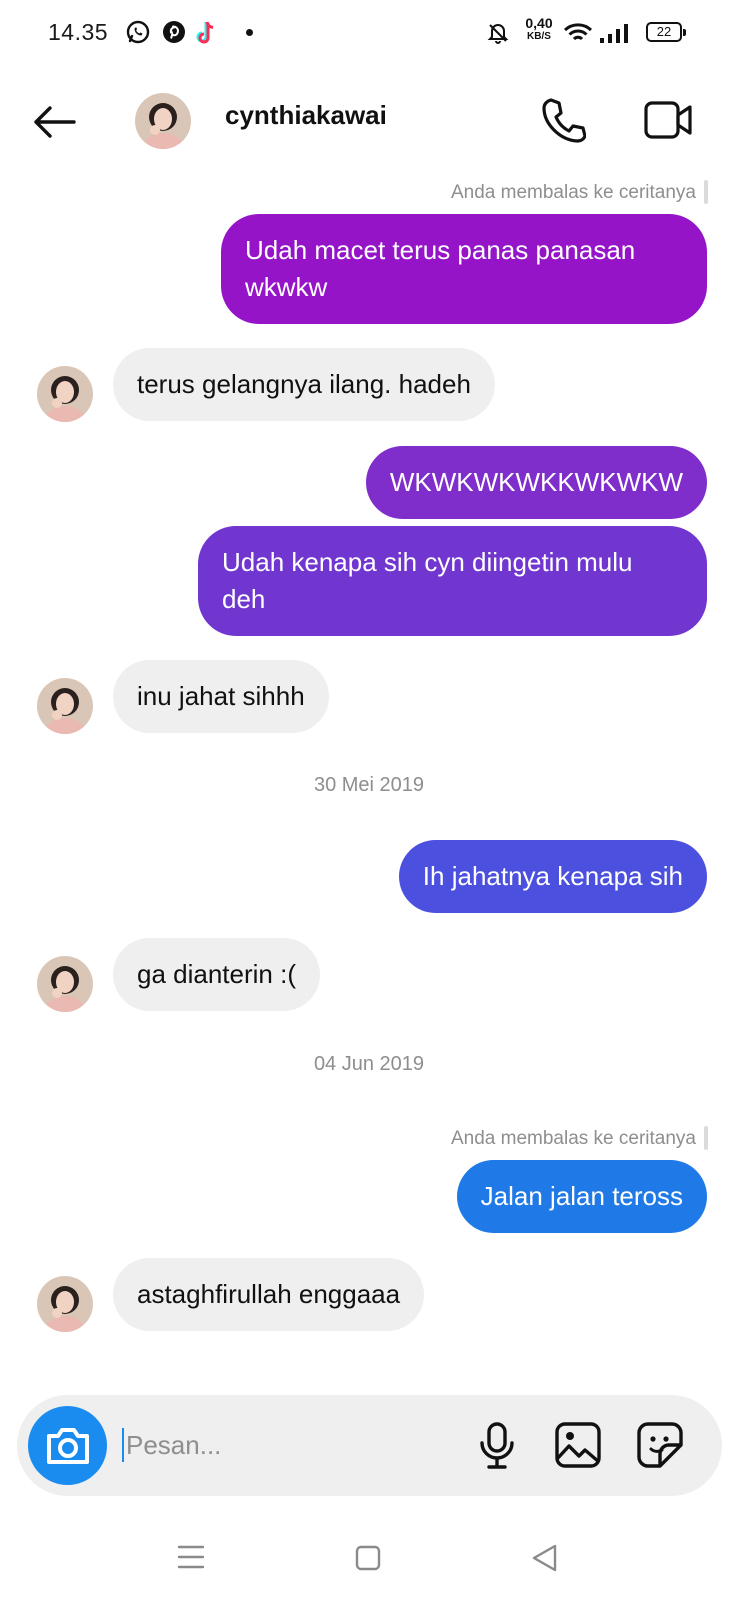  Describe the element at coordinates (191, 1559) in the screenshot. I see `menu-icon` at that location.